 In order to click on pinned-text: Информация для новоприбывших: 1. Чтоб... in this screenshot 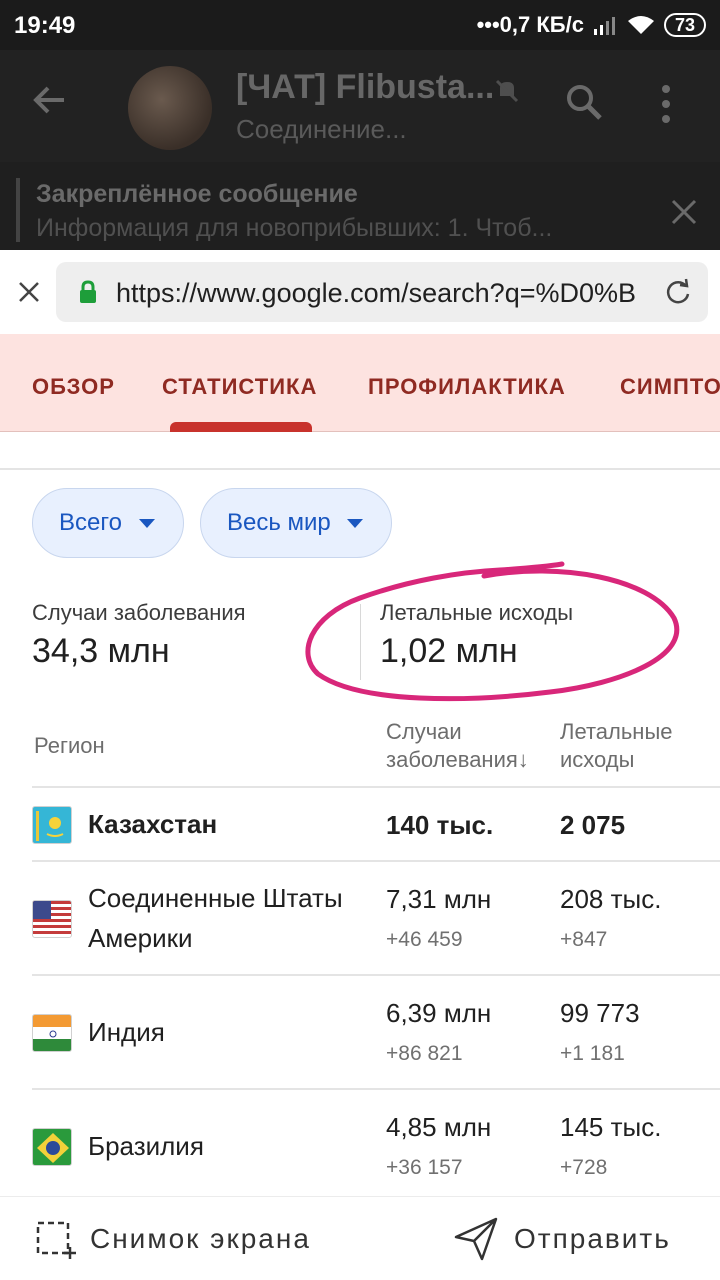, I will do `click(294, 228)`.